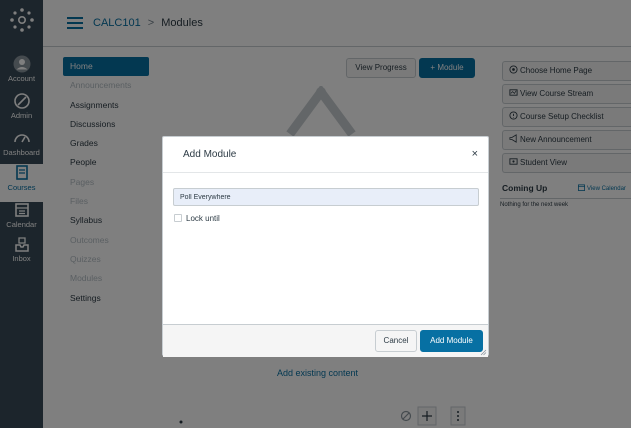 Image resolution: width=631 pixels, height=428 pixels. What do you see at coordinates (210, 154) in the screenshot?
I see `dialog-title: Add Module` at bounding box center [210, 154].